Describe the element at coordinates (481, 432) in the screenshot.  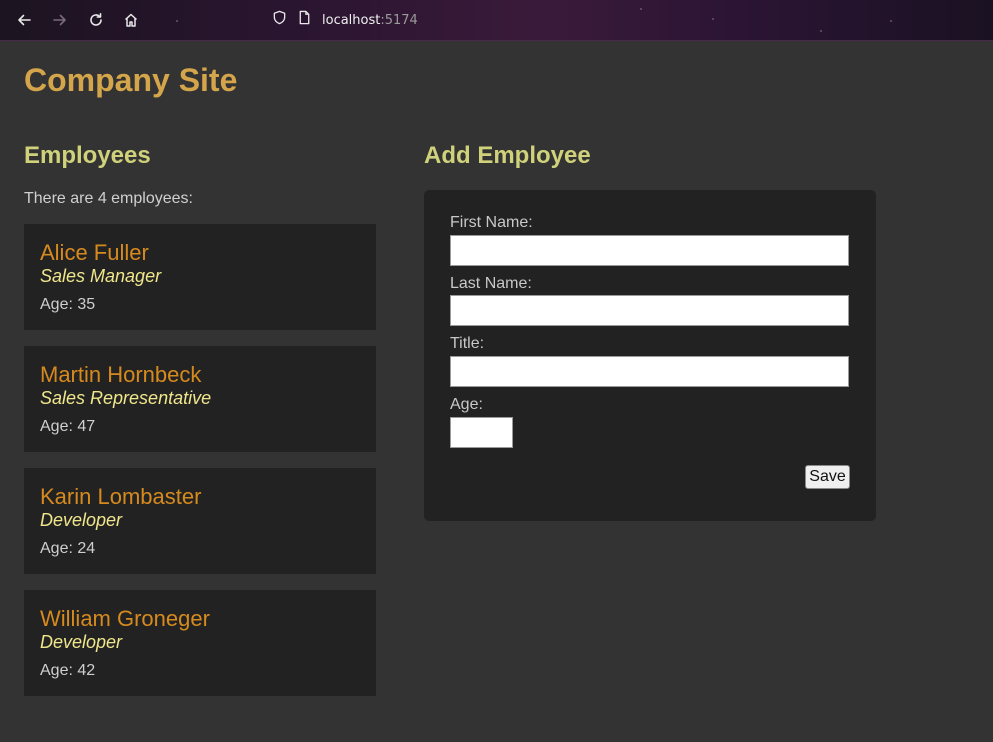
I see `age-input` at that location.